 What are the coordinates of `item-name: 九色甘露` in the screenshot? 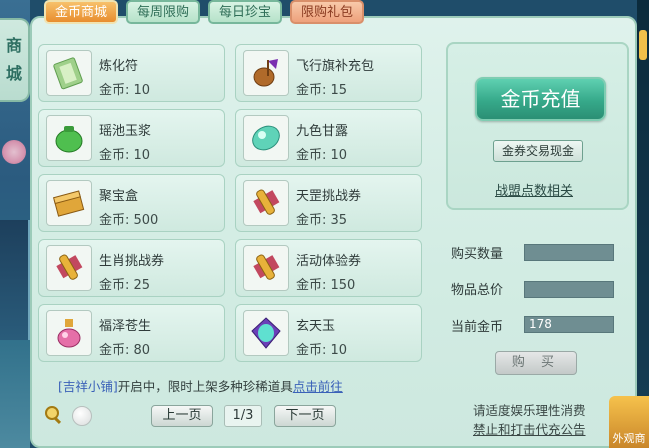 It's located at (322, 131).